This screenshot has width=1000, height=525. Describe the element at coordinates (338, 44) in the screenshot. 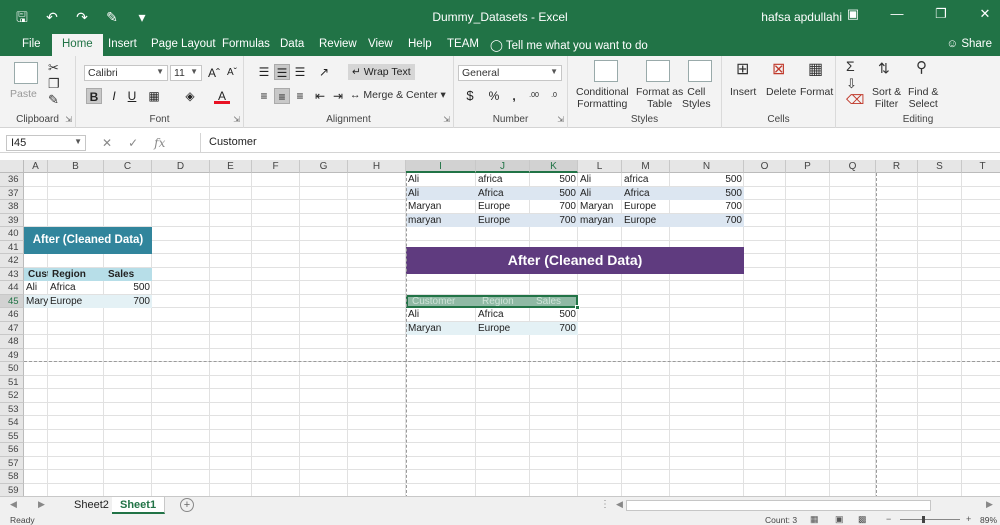

I see `tab-review: Review` at that location.